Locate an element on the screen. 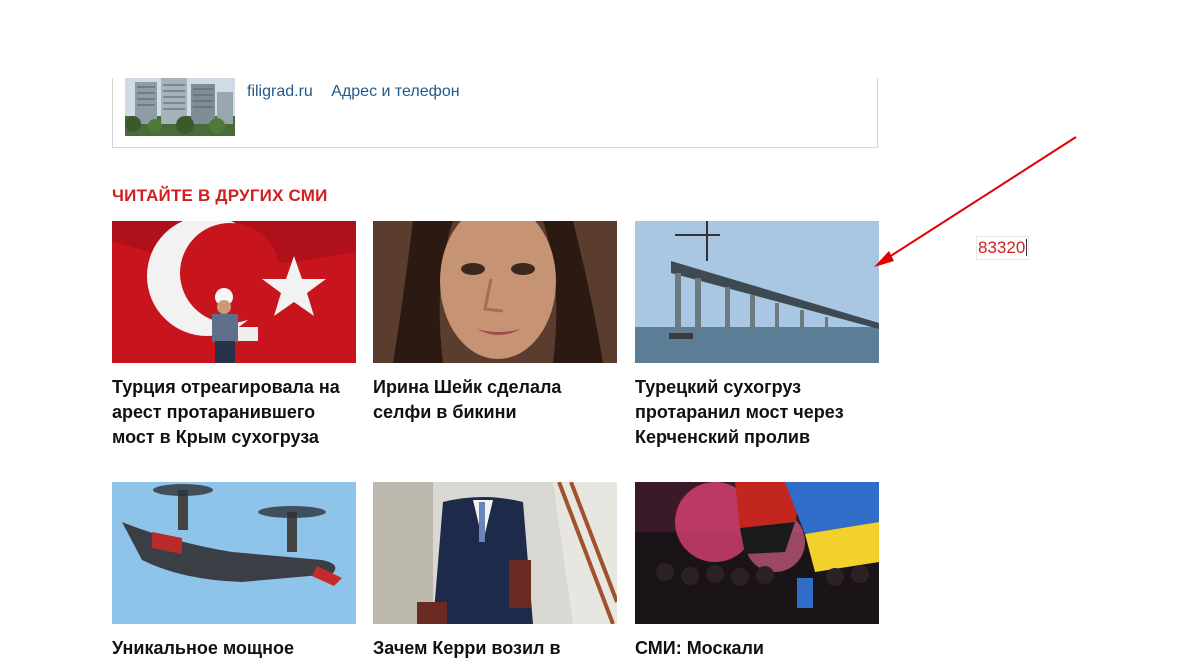 The width and height of the screenshot is (1186, 663). annotation-counter-text: 83320 is located at coordinates (1002, 247).